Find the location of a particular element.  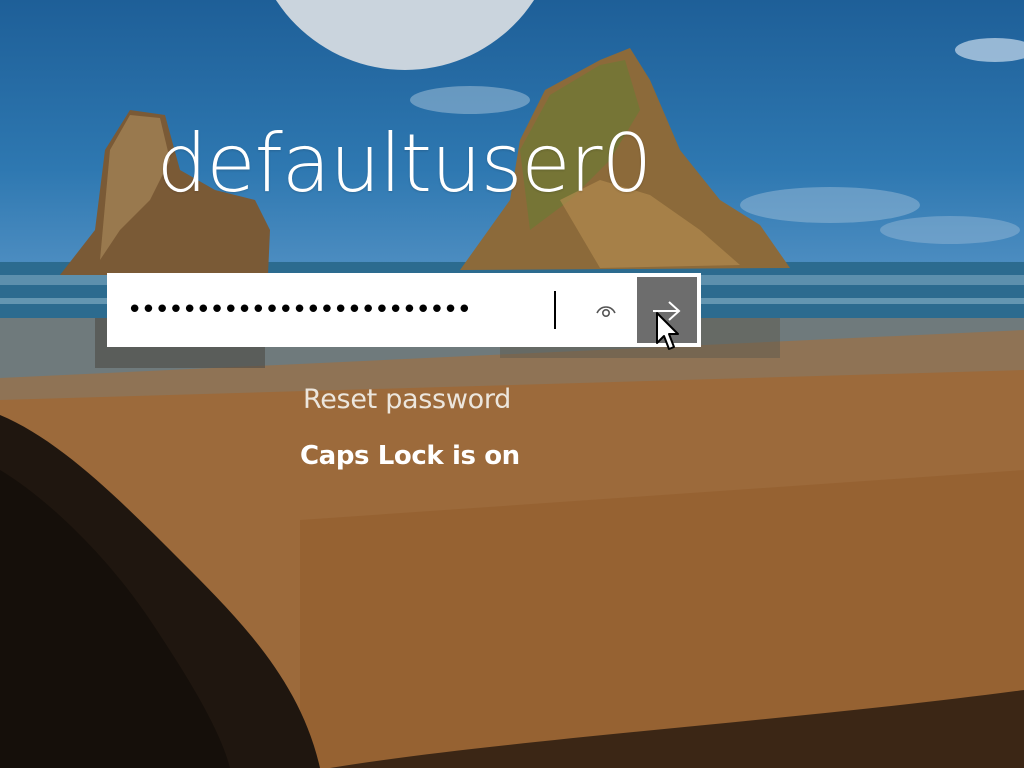

reset-password-link: Reset password is located at coordinates (407, 400).